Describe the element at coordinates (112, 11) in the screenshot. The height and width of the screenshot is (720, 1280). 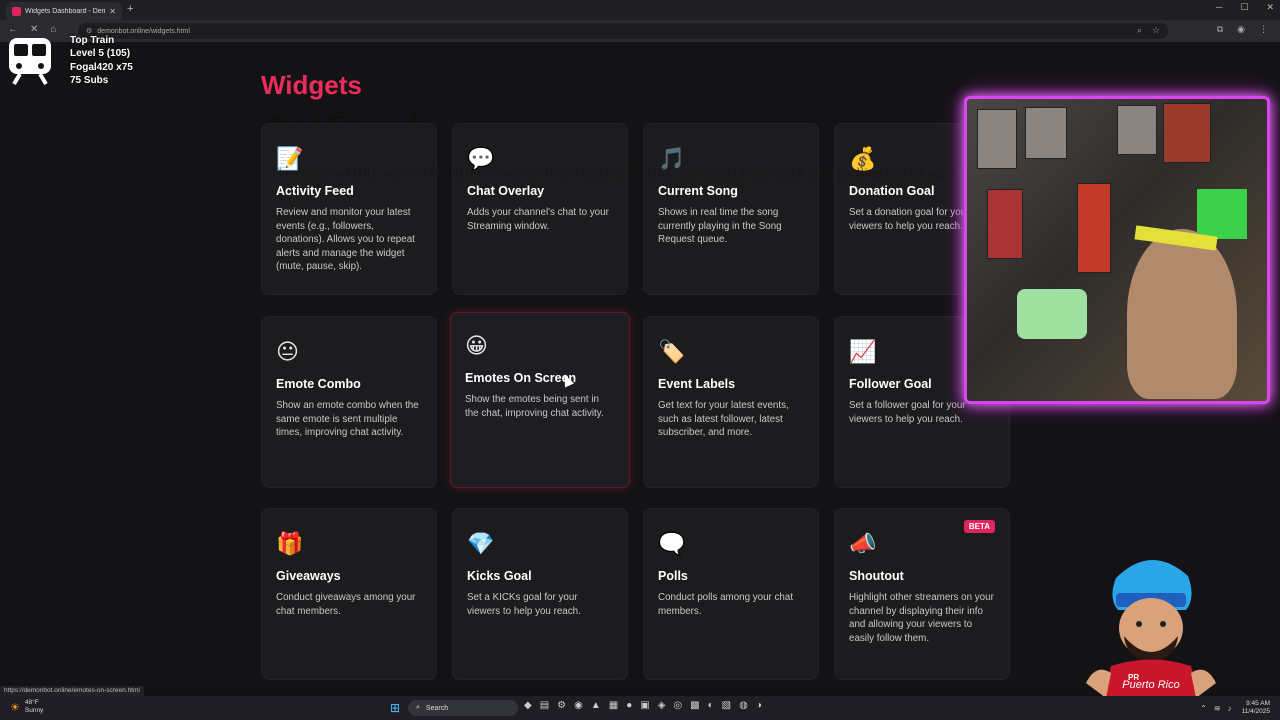
I see `close-tab-icon: ✕` at that location.